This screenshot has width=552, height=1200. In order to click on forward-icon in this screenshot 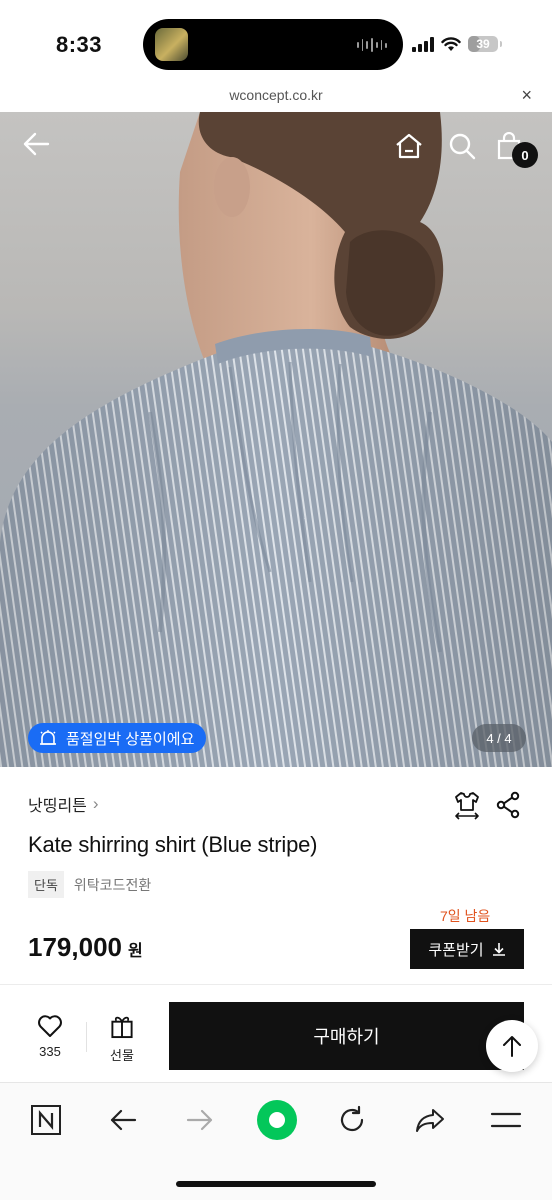, I will do `click(200, 1120)`.